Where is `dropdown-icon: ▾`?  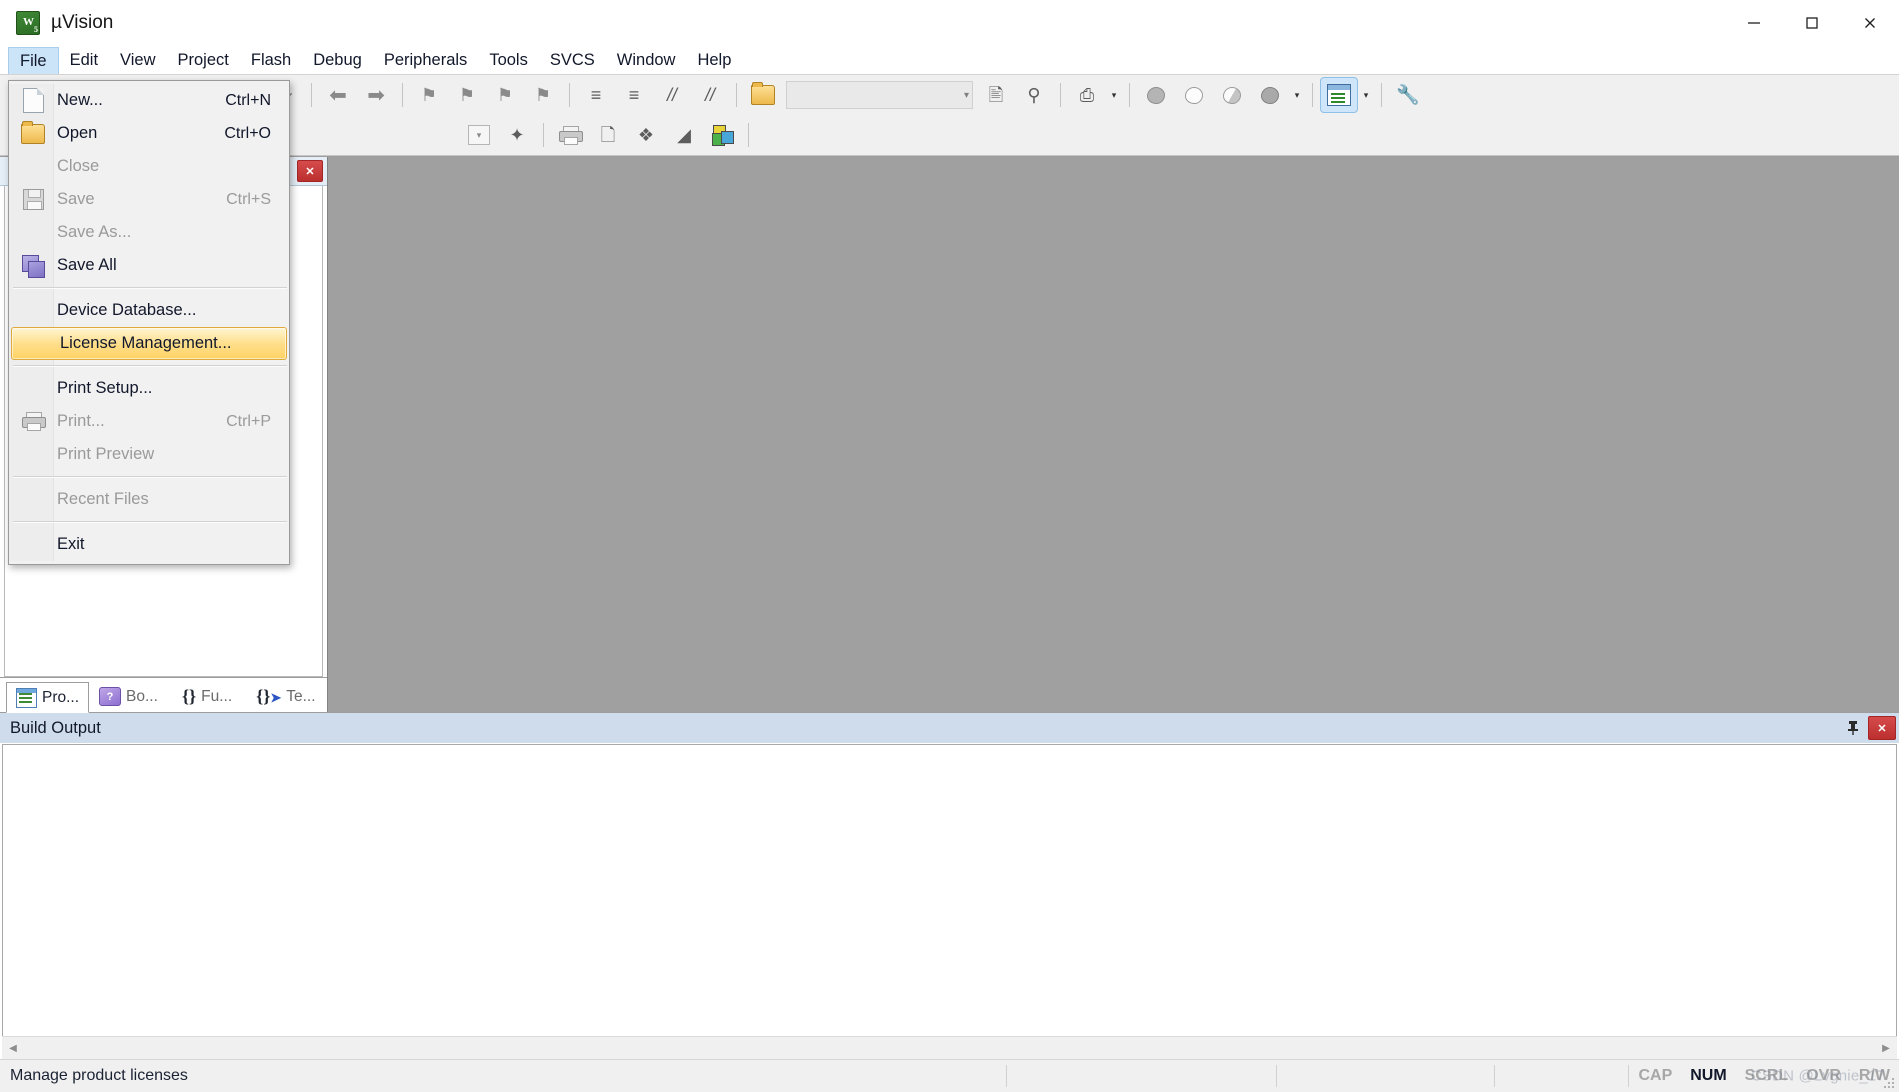
dropdown-icon: ▾ is located at coordinates (479, 135).